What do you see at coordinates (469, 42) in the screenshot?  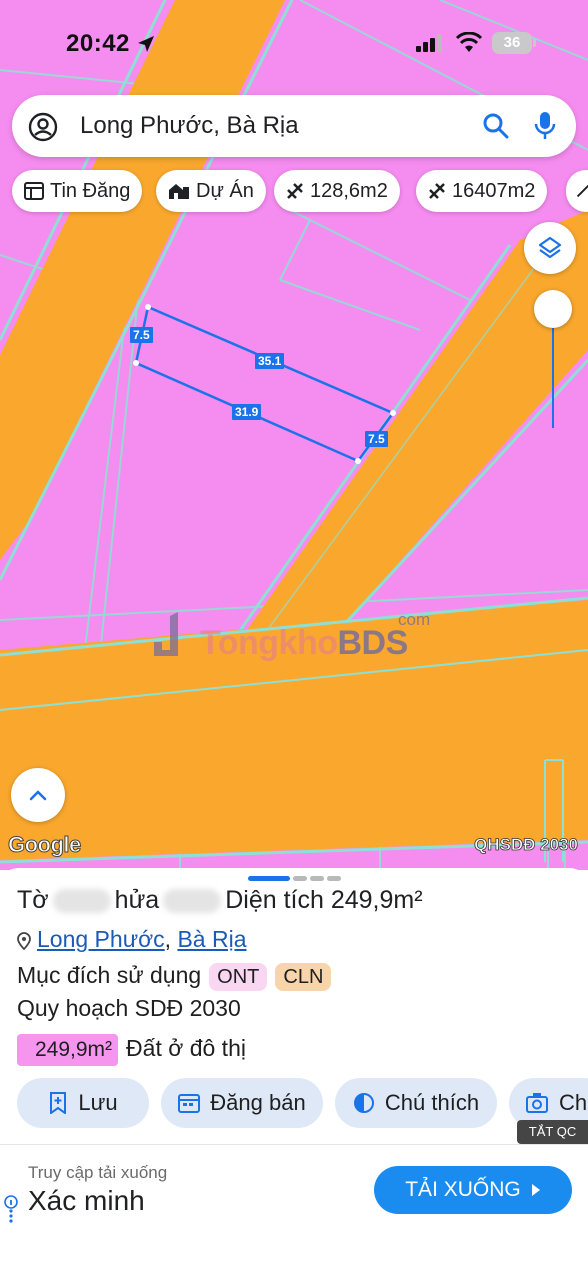 I see `wifi-icon` at bounding box center [469, 42].